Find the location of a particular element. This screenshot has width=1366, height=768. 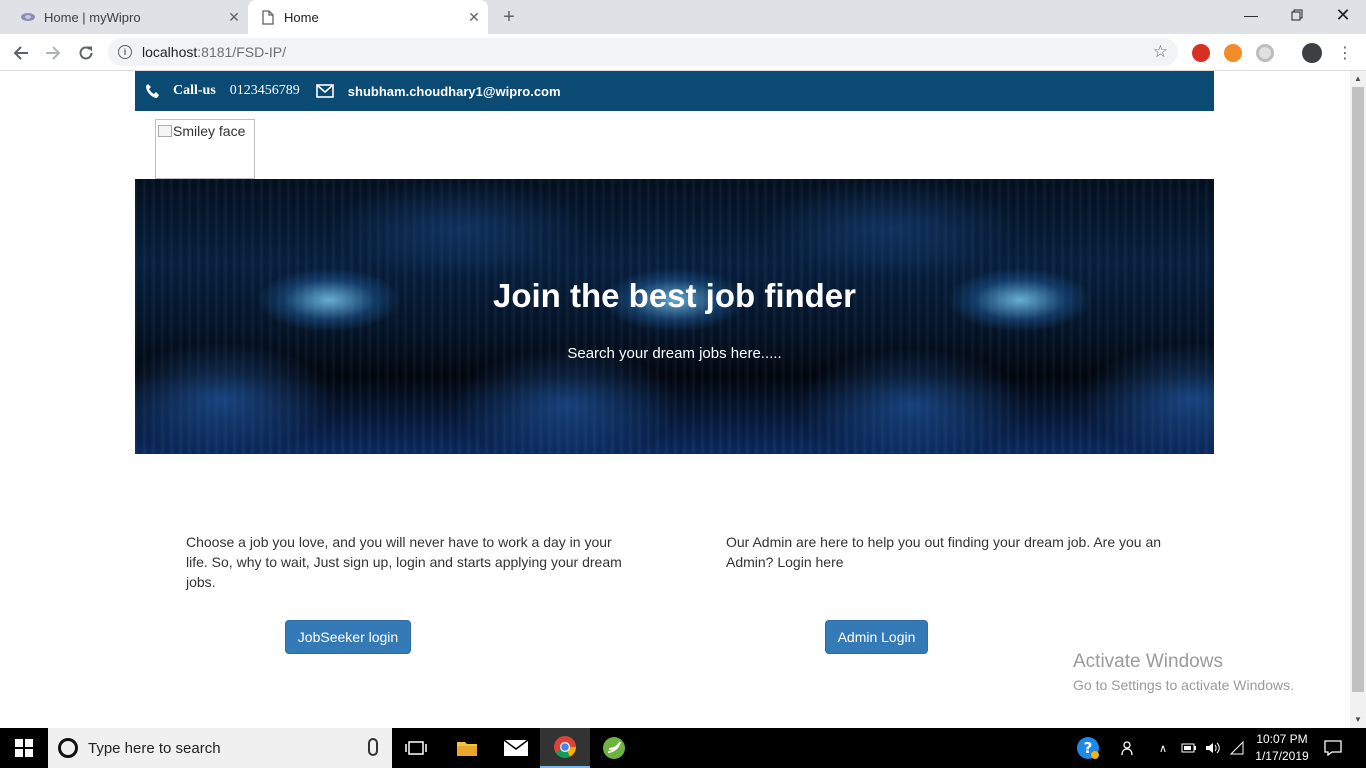

cortana-icon is located at coordinates (68, 748).